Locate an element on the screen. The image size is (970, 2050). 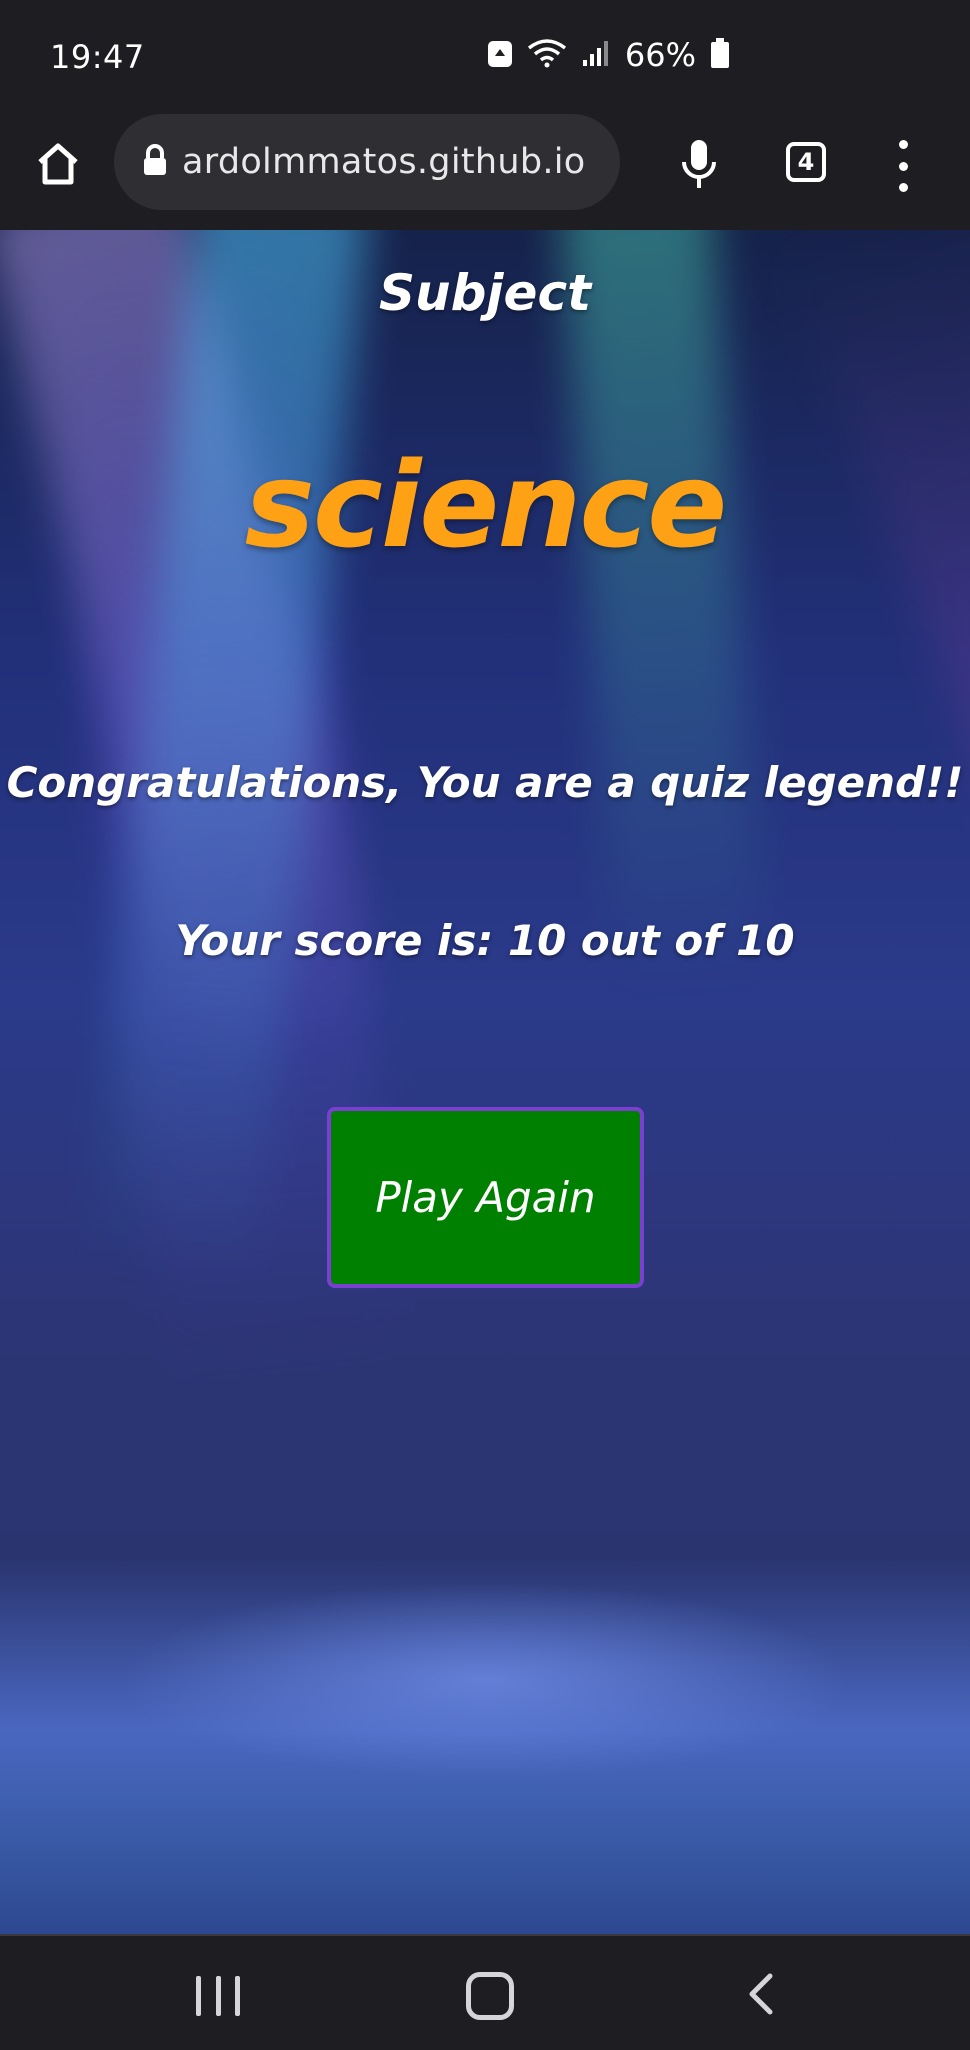
battery-percent: 66% is located at coordinates (660, 55).